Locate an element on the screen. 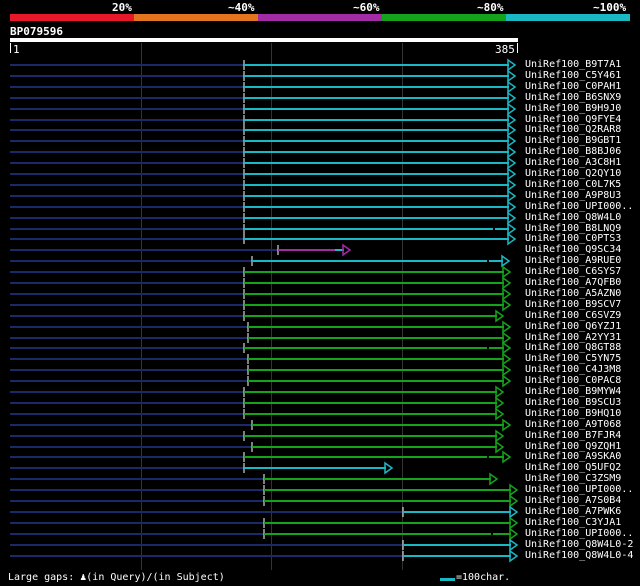 This screenshot has height=586, width=640. hit-label: UniRef100_Q6YZJ1 is located at coordinates (573, 326).